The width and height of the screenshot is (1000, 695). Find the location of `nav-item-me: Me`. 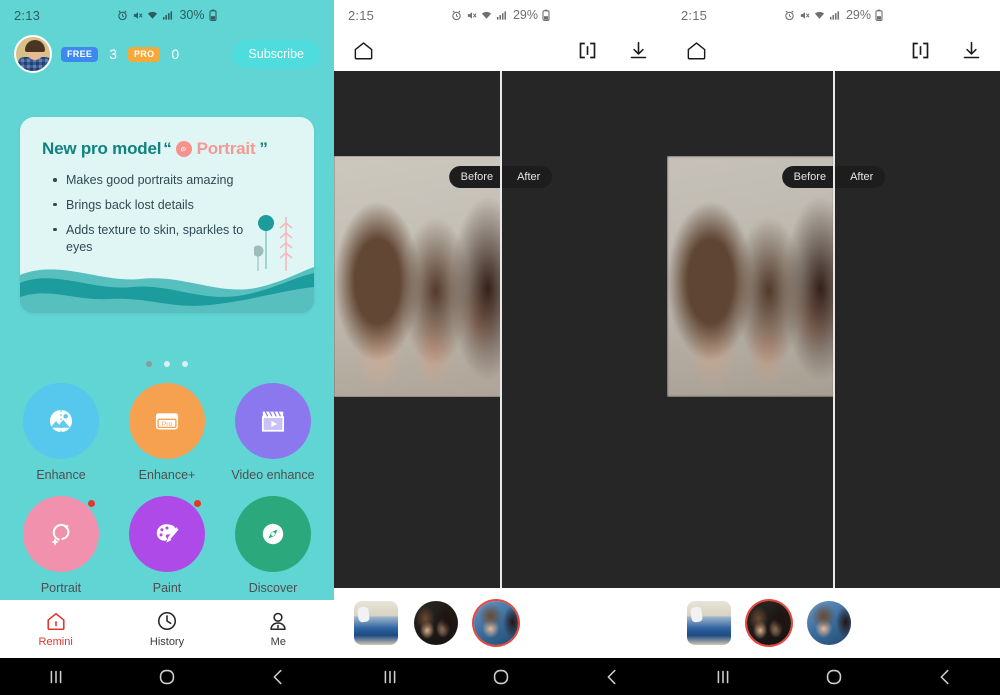

nav-item-me: Me is located at coordinates (278, 629).